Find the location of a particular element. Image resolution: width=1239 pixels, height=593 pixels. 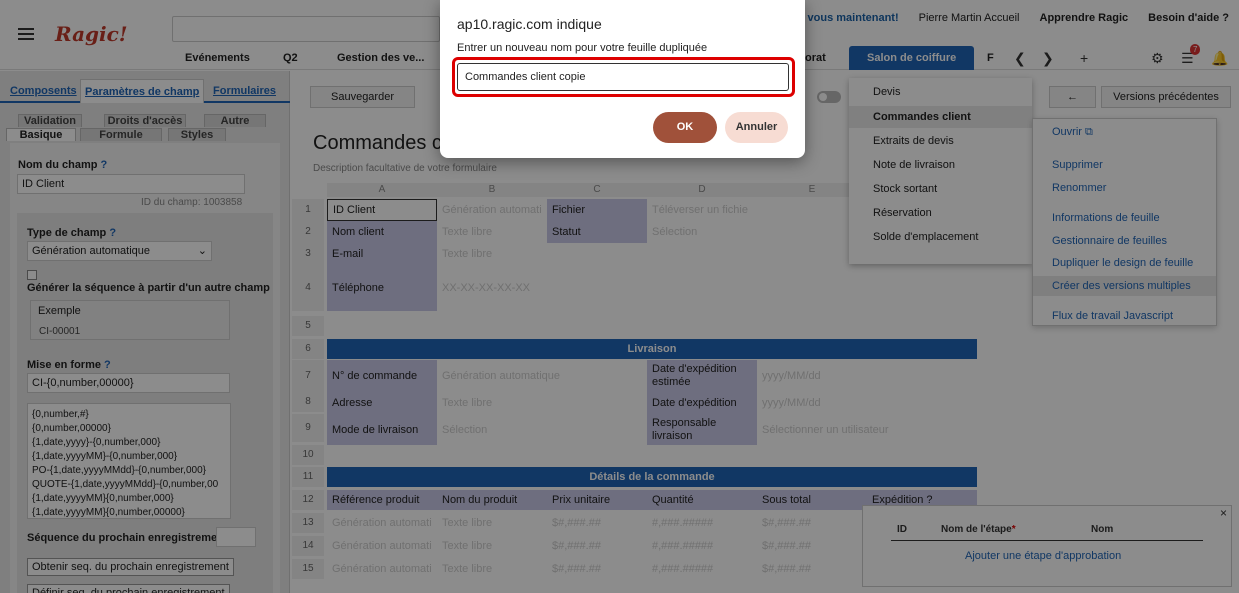

cancel-button: Annuler is located at coordinates (756, 127).